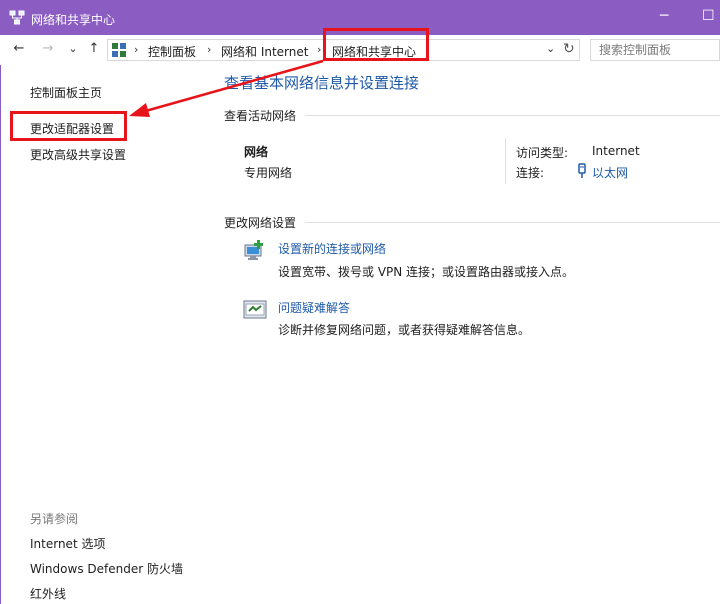 The height and width of the screenshot is (604, 720). Describe the element at coordinates (255, 309) in the screenshot. I see `troubleshoot-icon` at that location.